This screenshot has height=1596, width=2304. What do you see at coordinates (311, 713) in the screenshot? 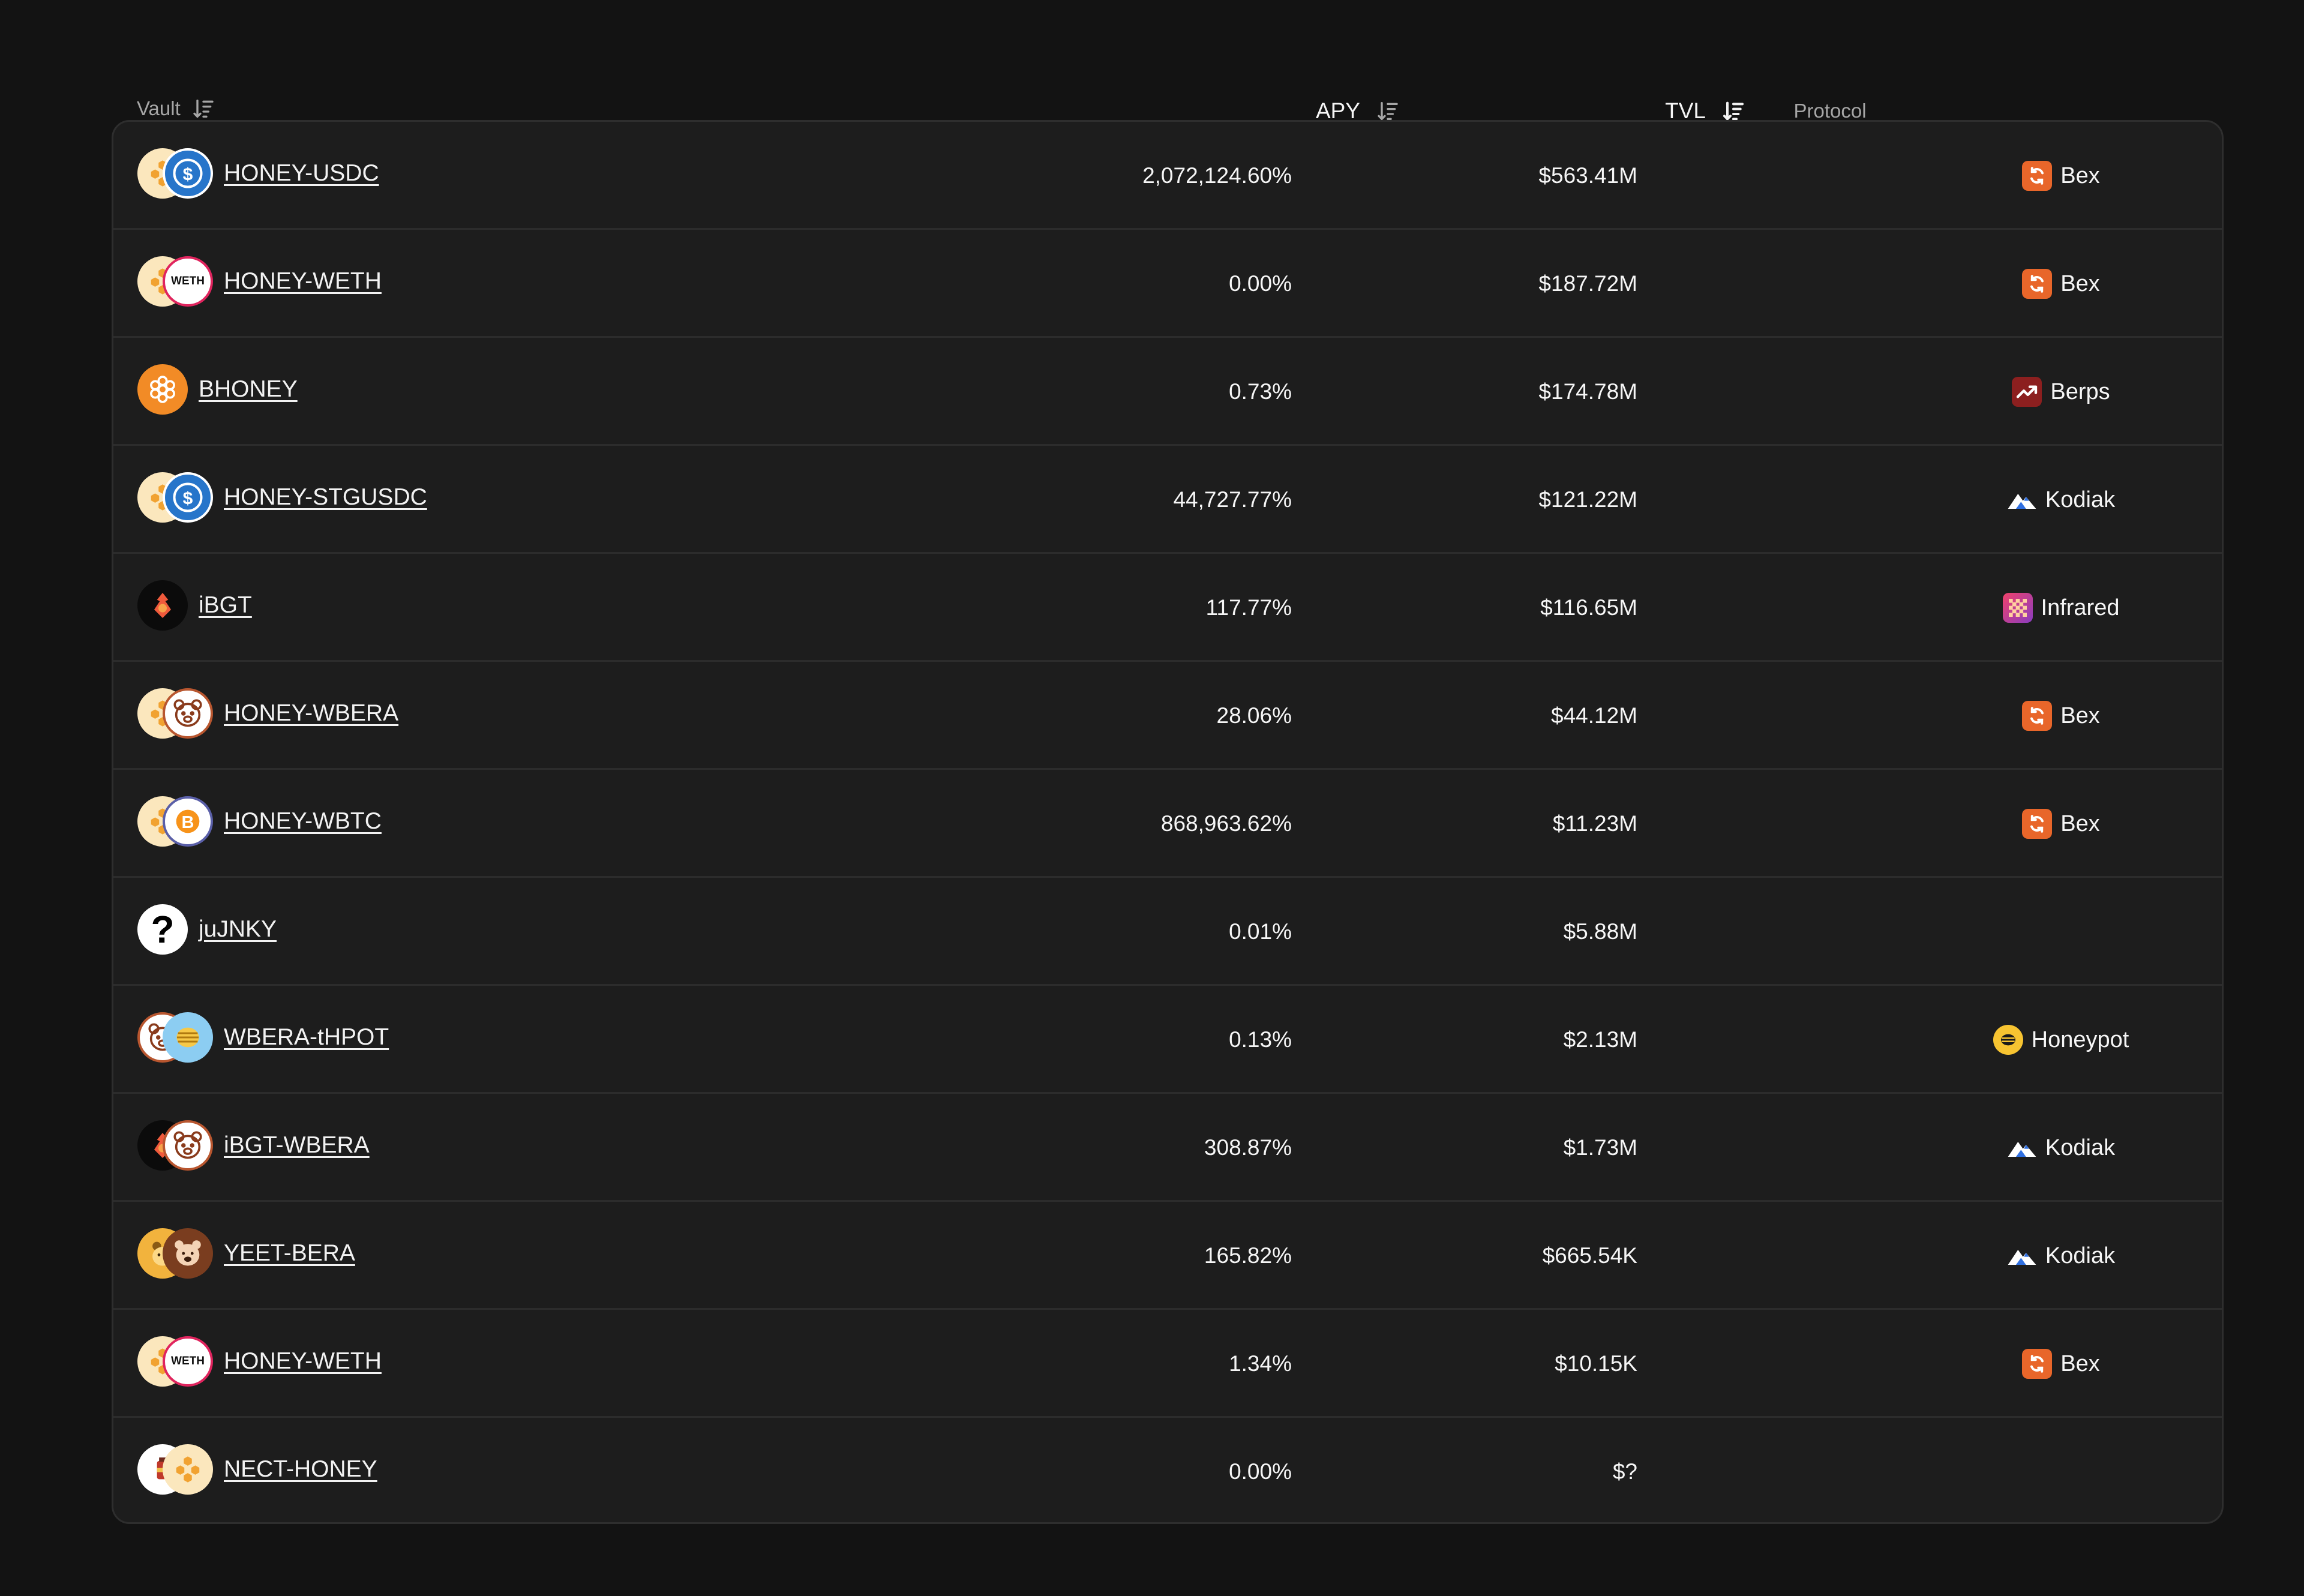
I see `vault-name-link: HONEY-WBERA` at bounding box center [311, 713].